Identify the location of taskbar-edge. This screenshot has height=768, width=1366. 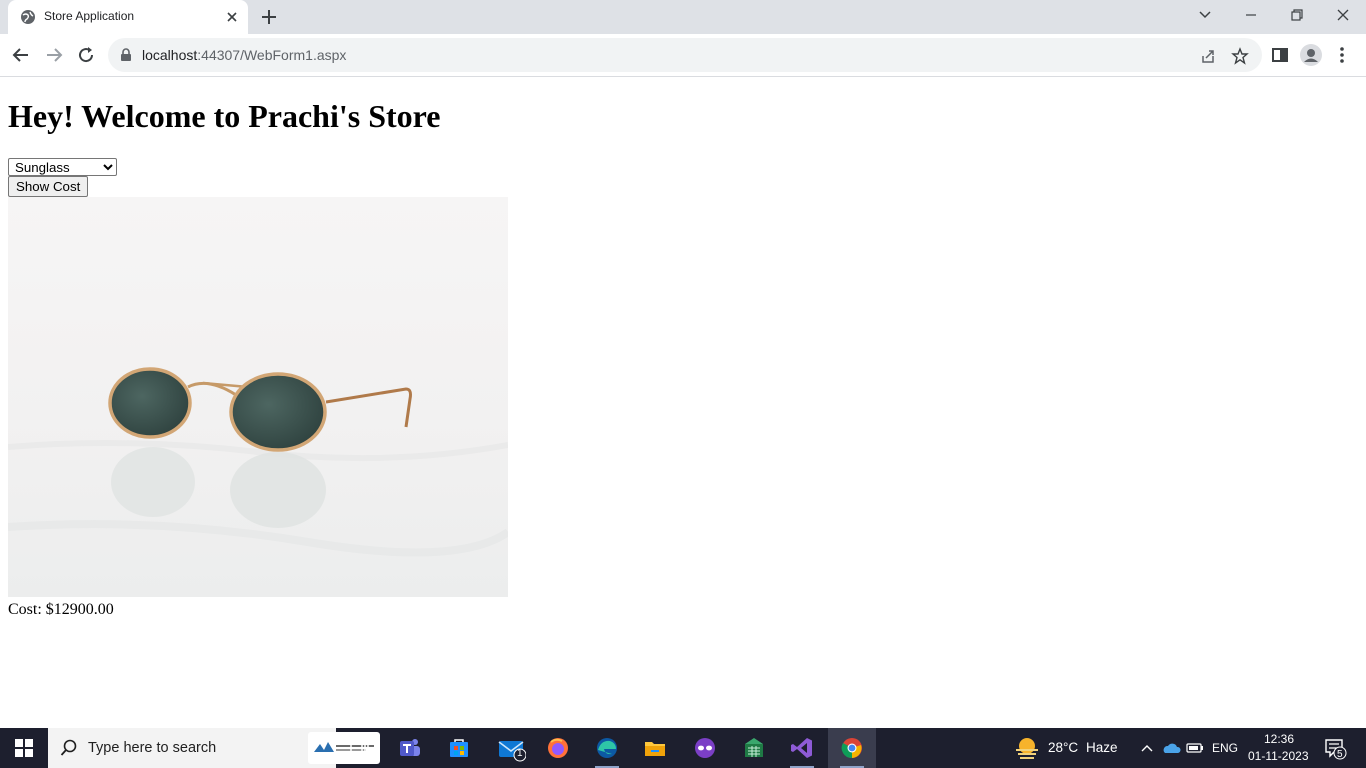
(607, 748).